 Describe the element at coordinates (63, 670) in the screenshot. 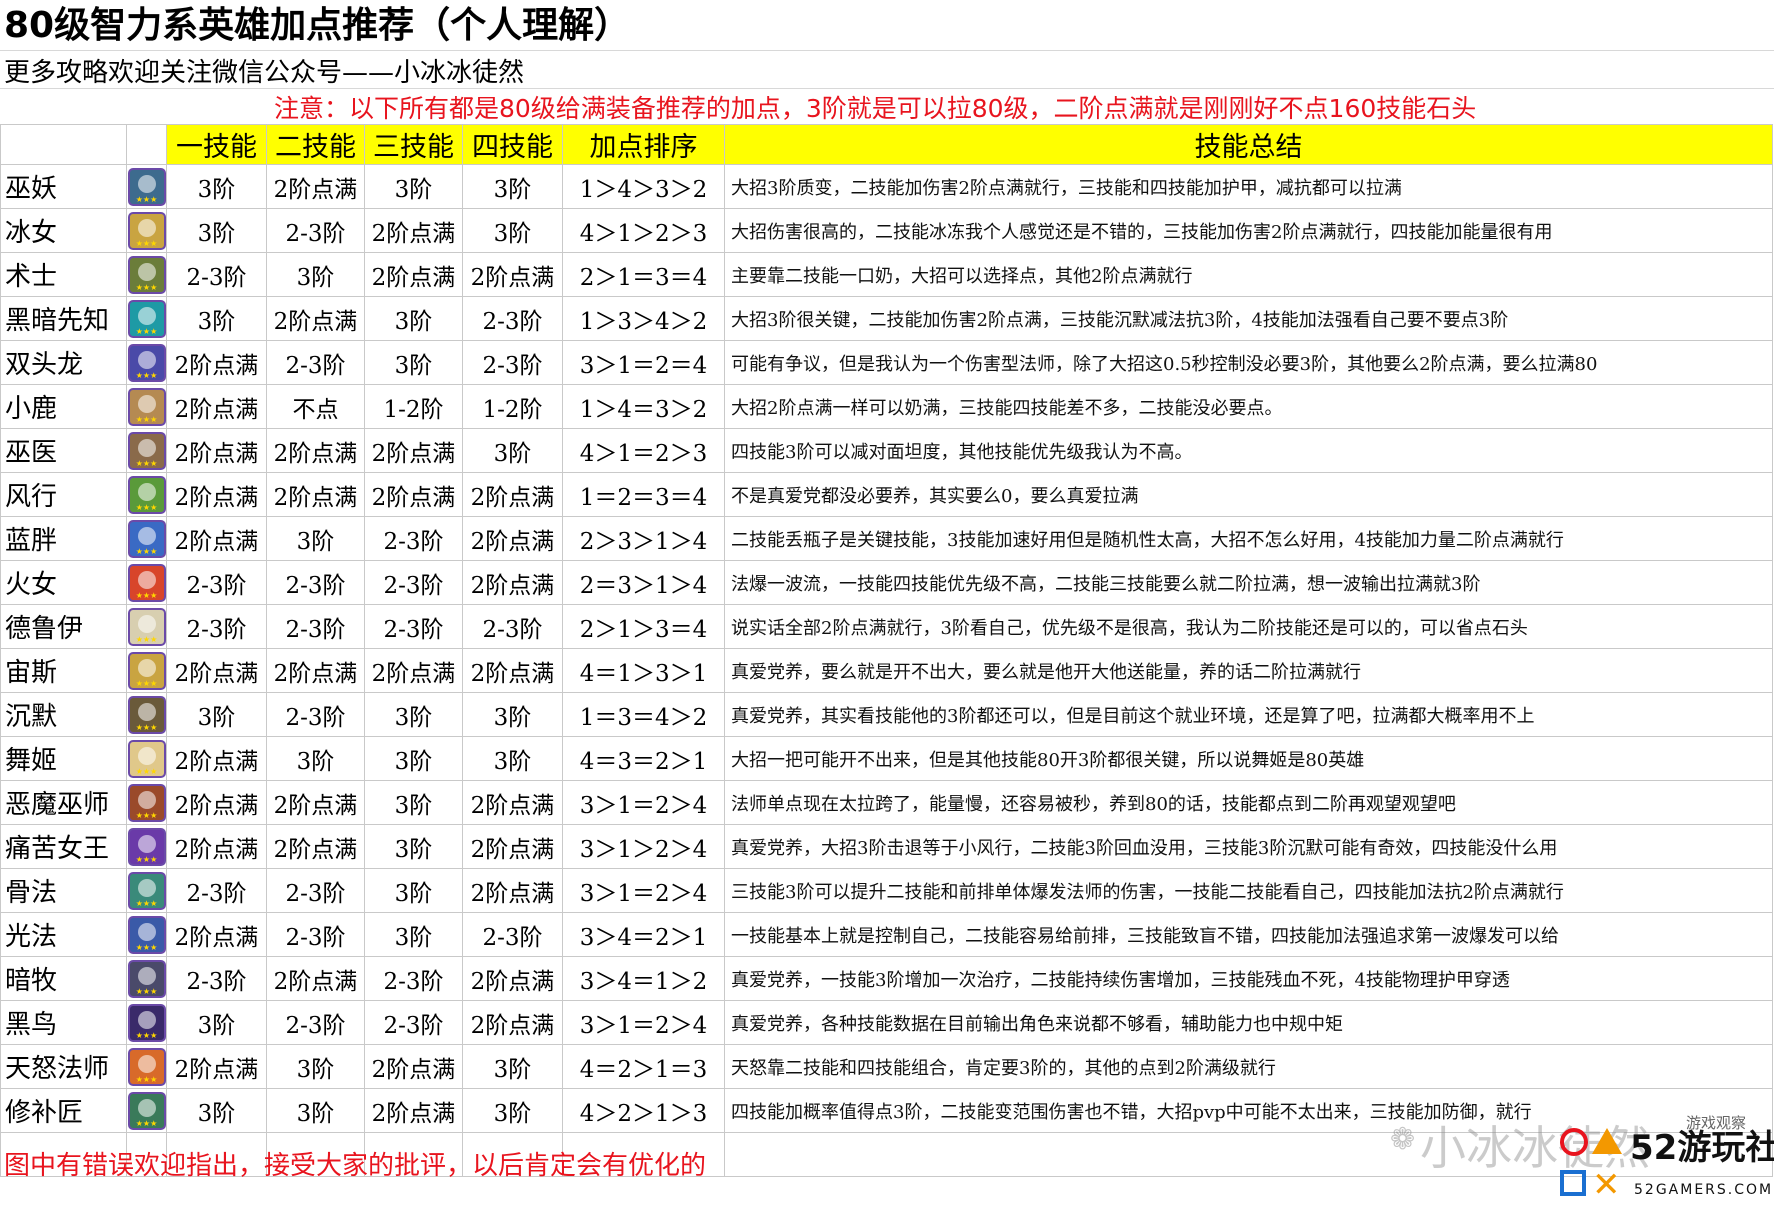

I see `hero-name: 宙斯` at that location.